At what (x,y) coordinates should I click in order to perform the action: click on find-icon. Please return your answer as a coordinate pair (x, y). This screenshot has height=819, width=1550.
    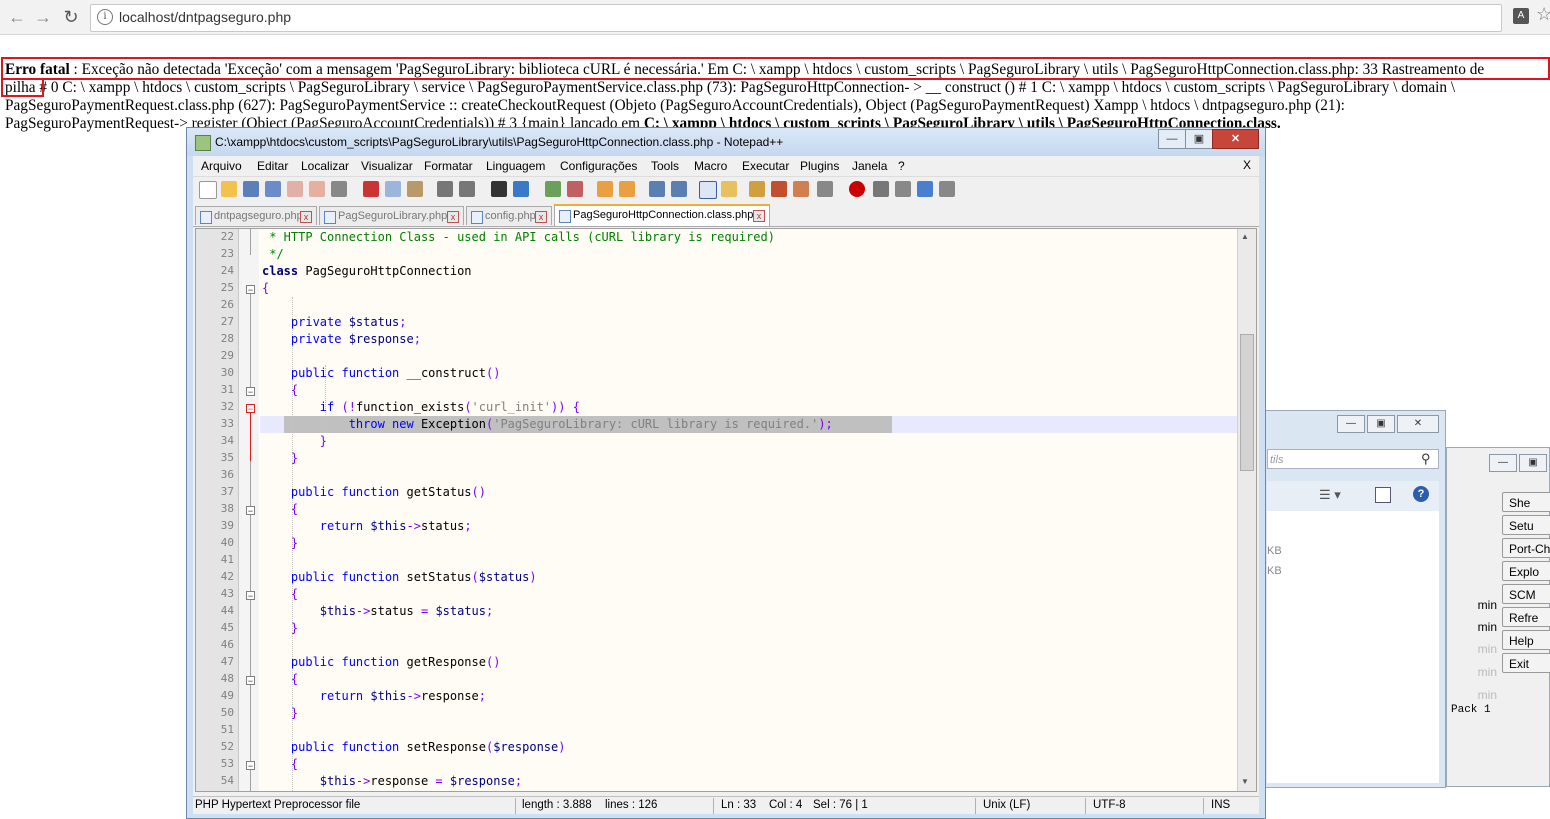
    Looking at the image, I should click on (499, 189).